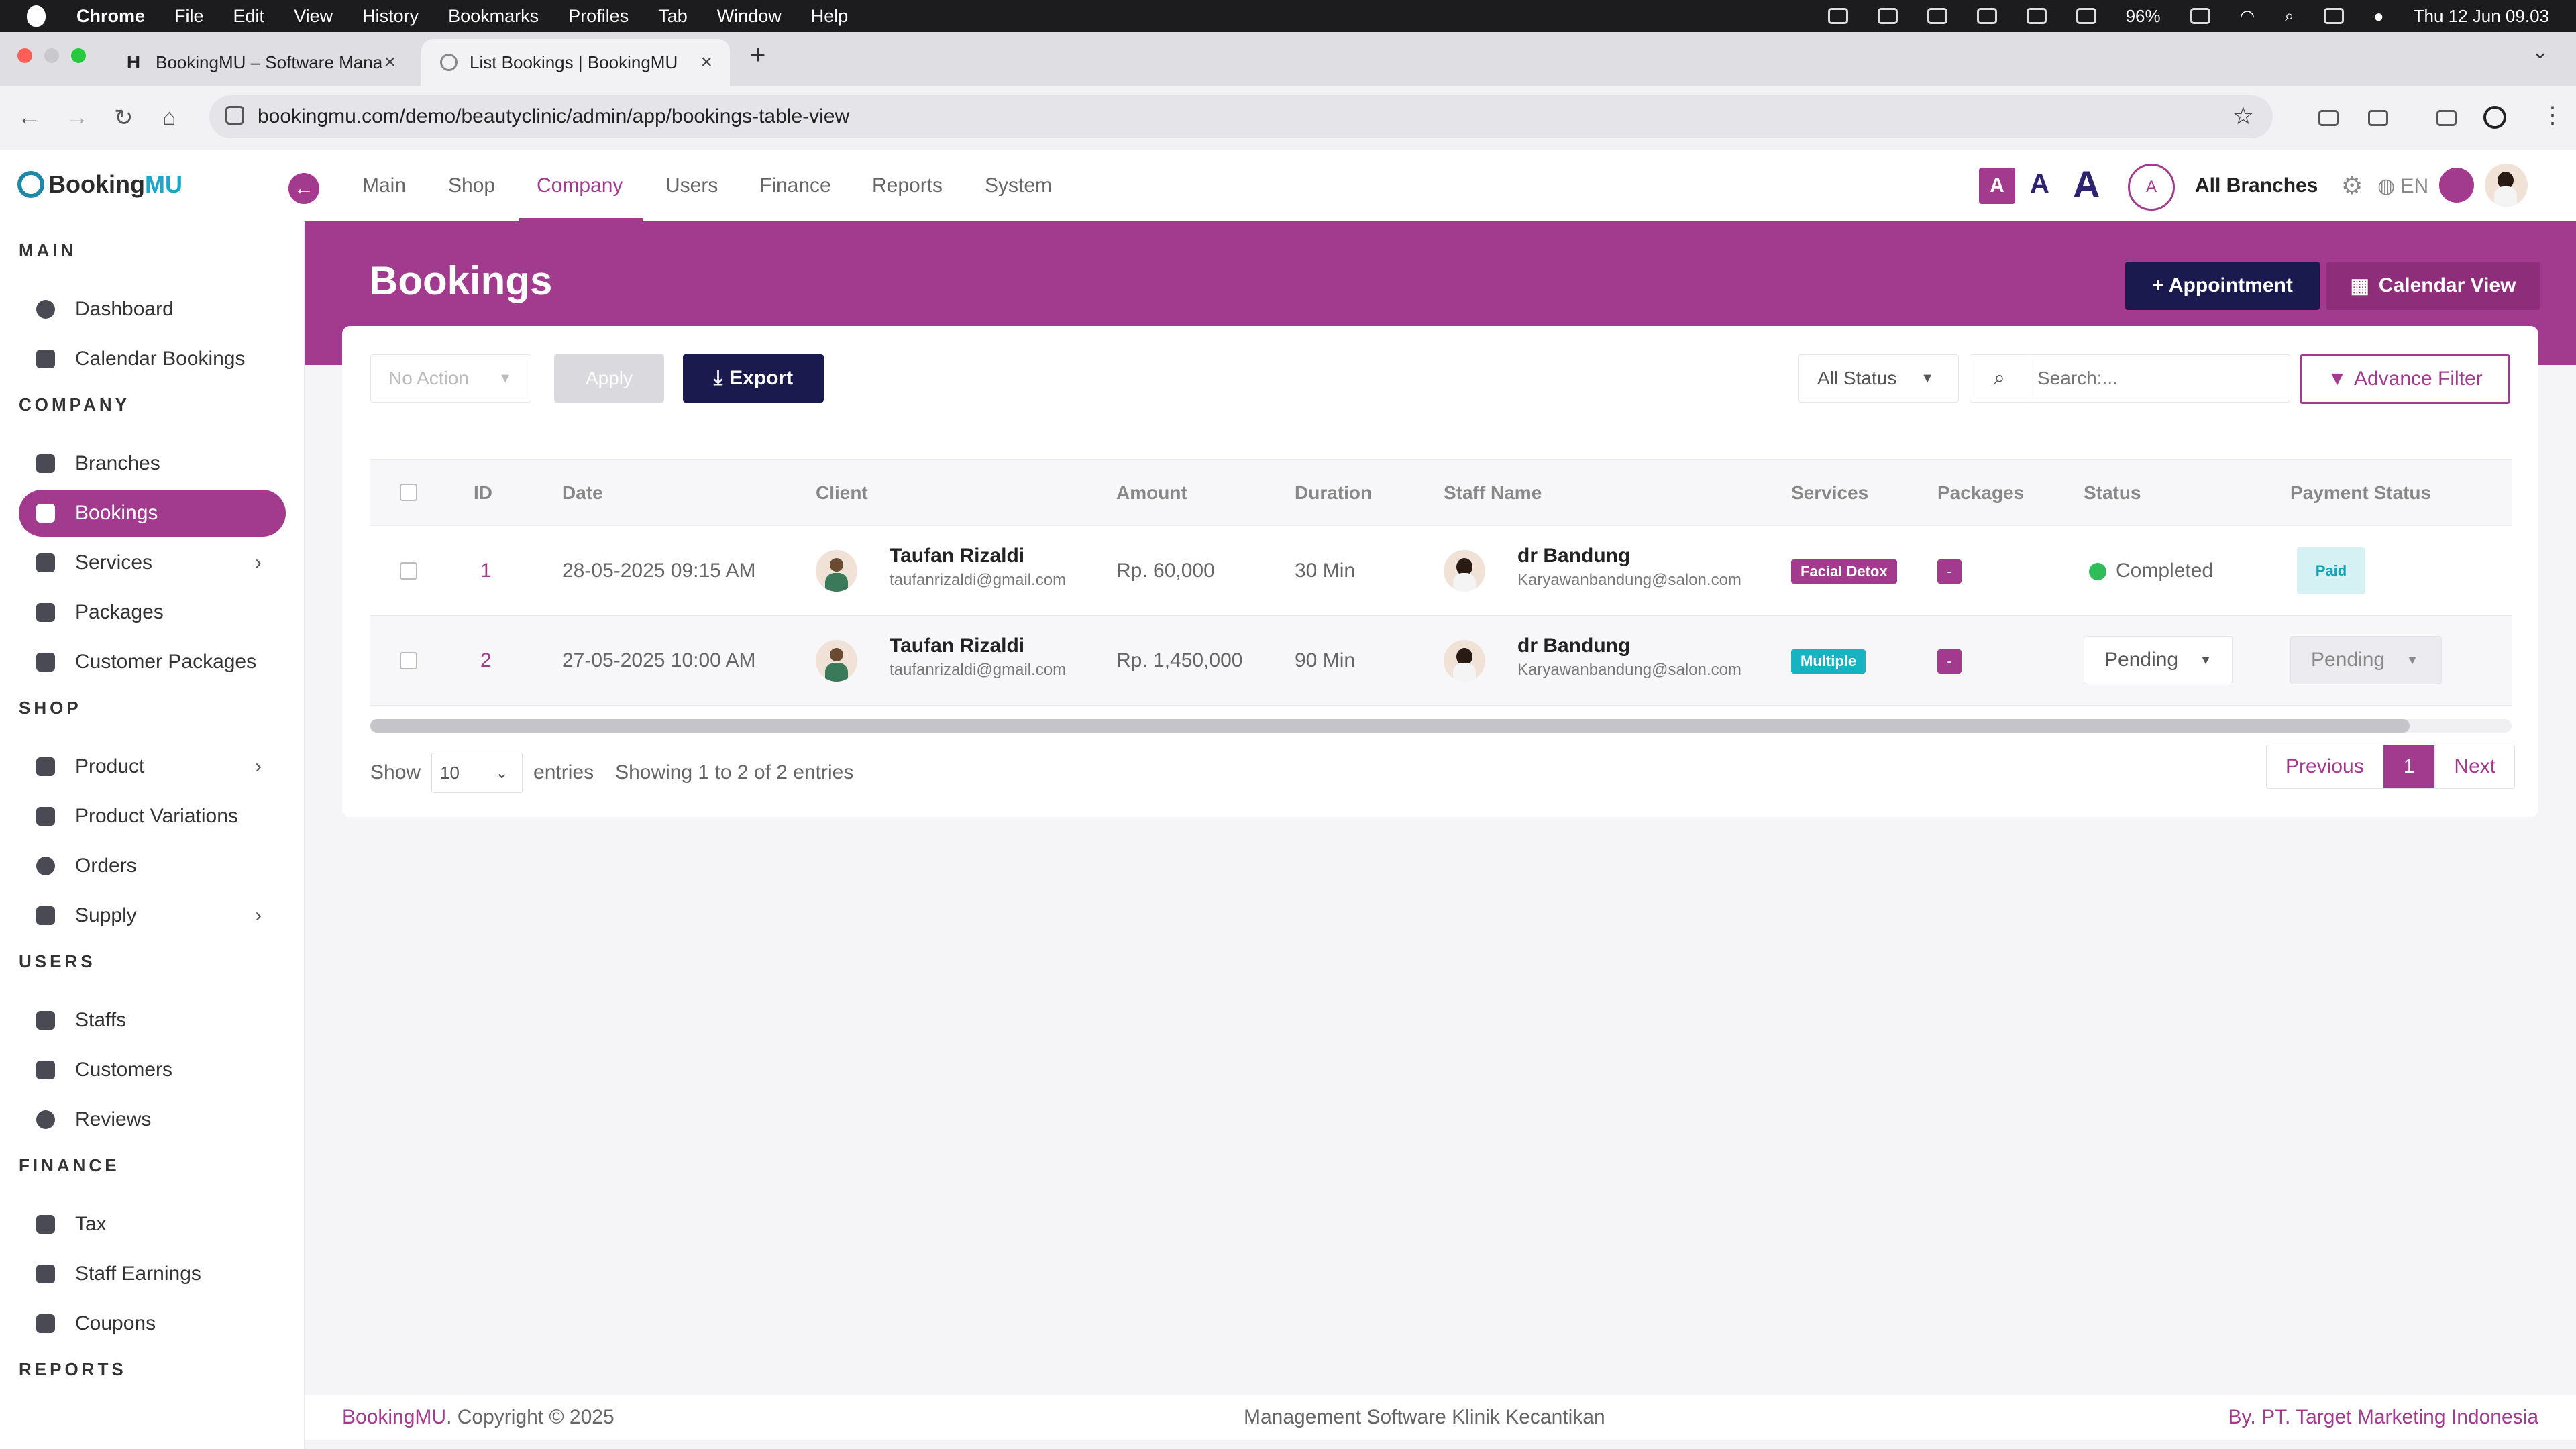 The width and height of the screenshot is (2576, 1449). Describe the element at coordinates (2333, 16) in the screenshot. I see `control-center-icon` at that location.